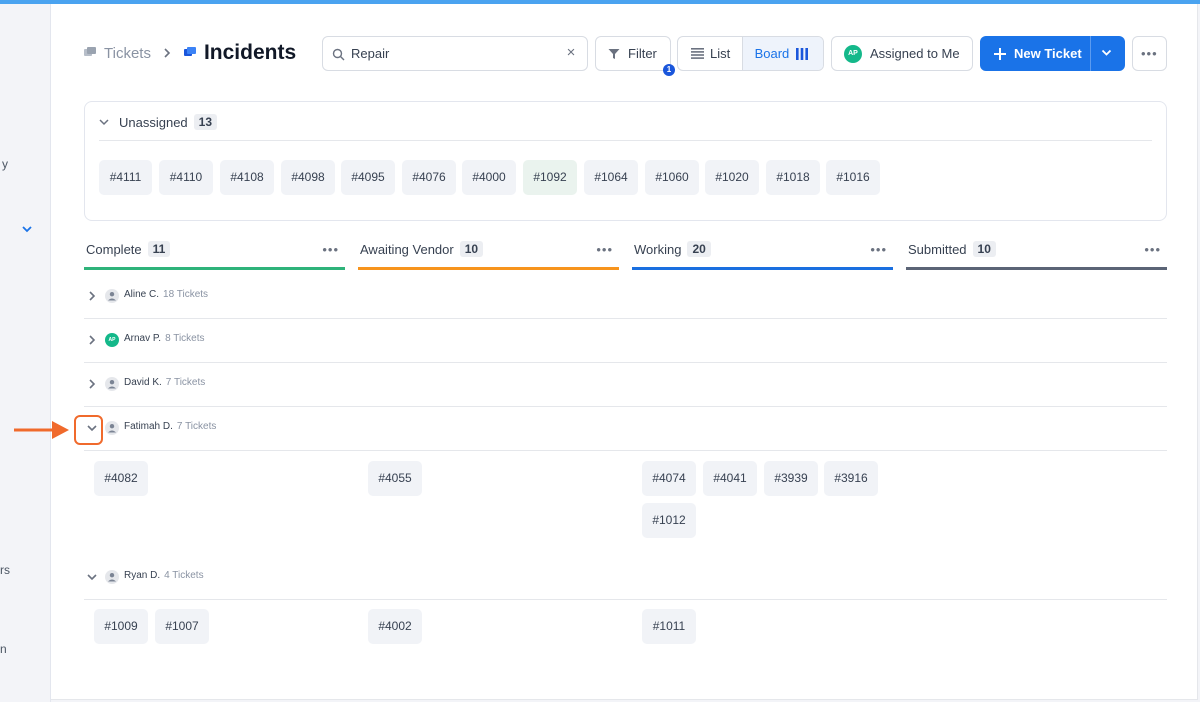 This screenshot has height=702, width=1200. What do you see at coordinates (625, 297) in the screenshot?
I see `group-row-aline: Aline C. 18 Tickets` at bounding box center [625, 297].